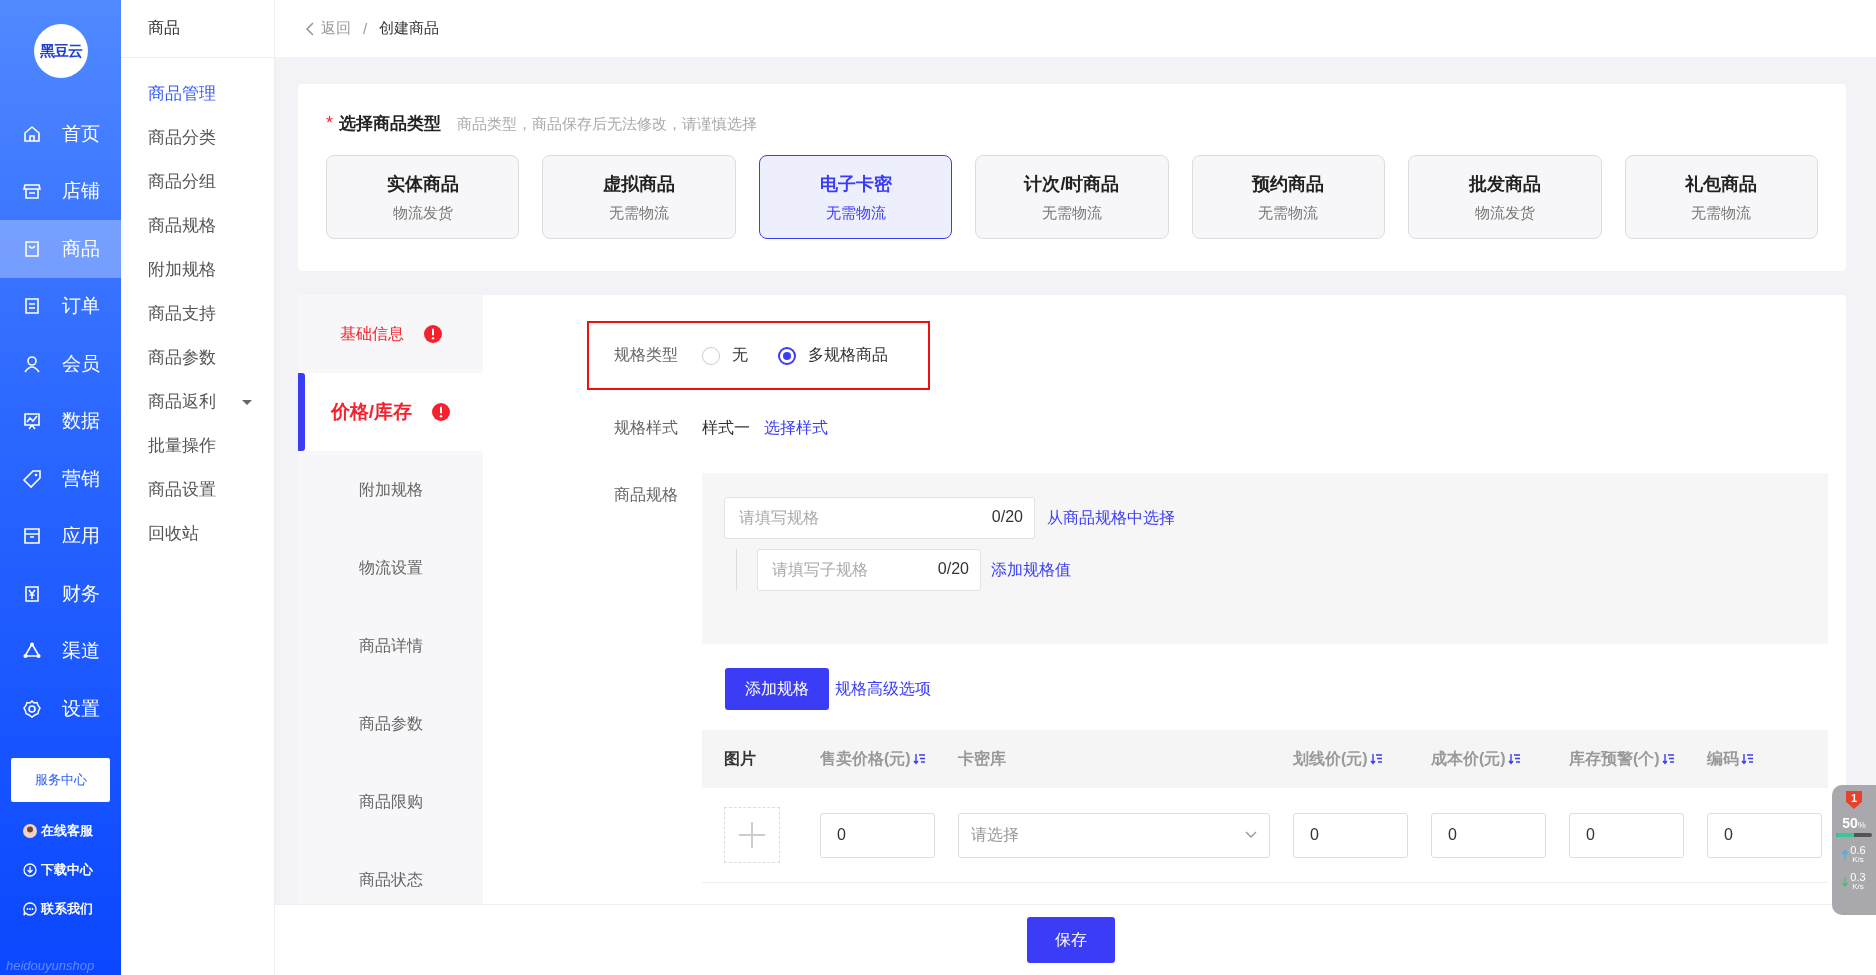  I want to click on type-option: 实体商品 物流发货, so click(423, 197).